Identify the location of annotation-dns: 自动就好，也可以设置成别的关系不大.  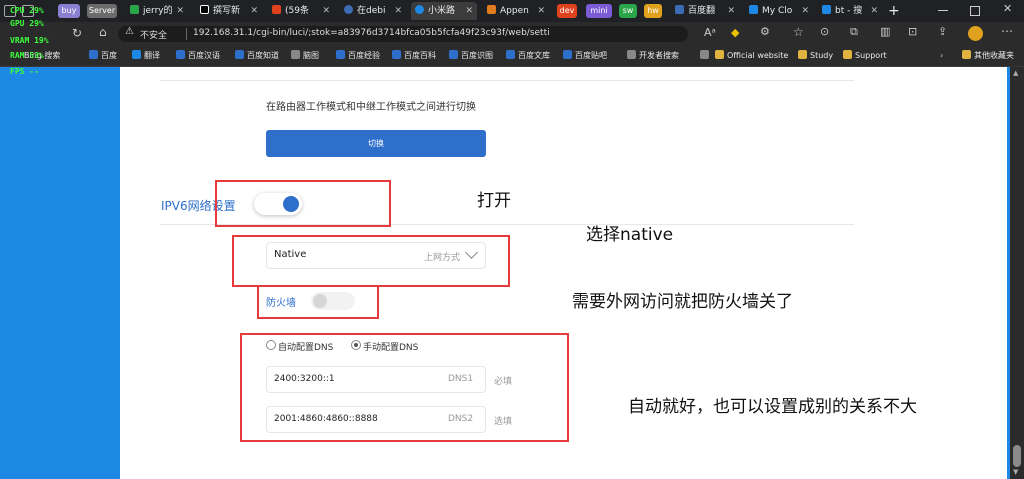
(772, 407).